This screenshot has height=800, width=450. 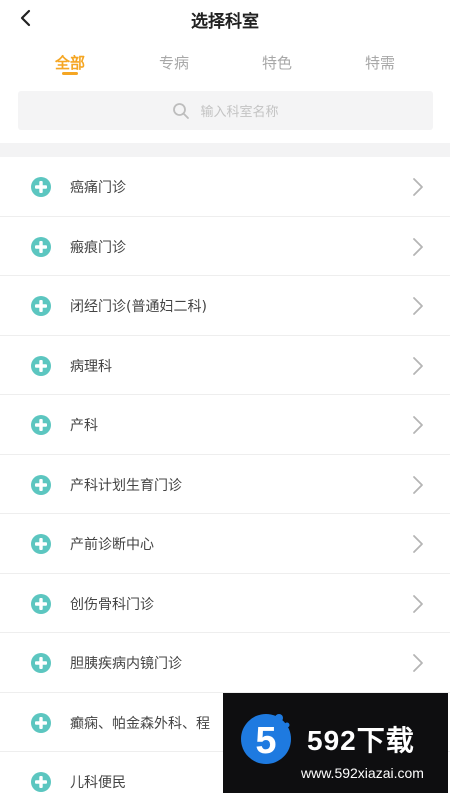 What do you see at coordinates (225, 603) in the screenshot?
I see `department-row: 创伤骨科门诊` at bounding box center [225, 603].